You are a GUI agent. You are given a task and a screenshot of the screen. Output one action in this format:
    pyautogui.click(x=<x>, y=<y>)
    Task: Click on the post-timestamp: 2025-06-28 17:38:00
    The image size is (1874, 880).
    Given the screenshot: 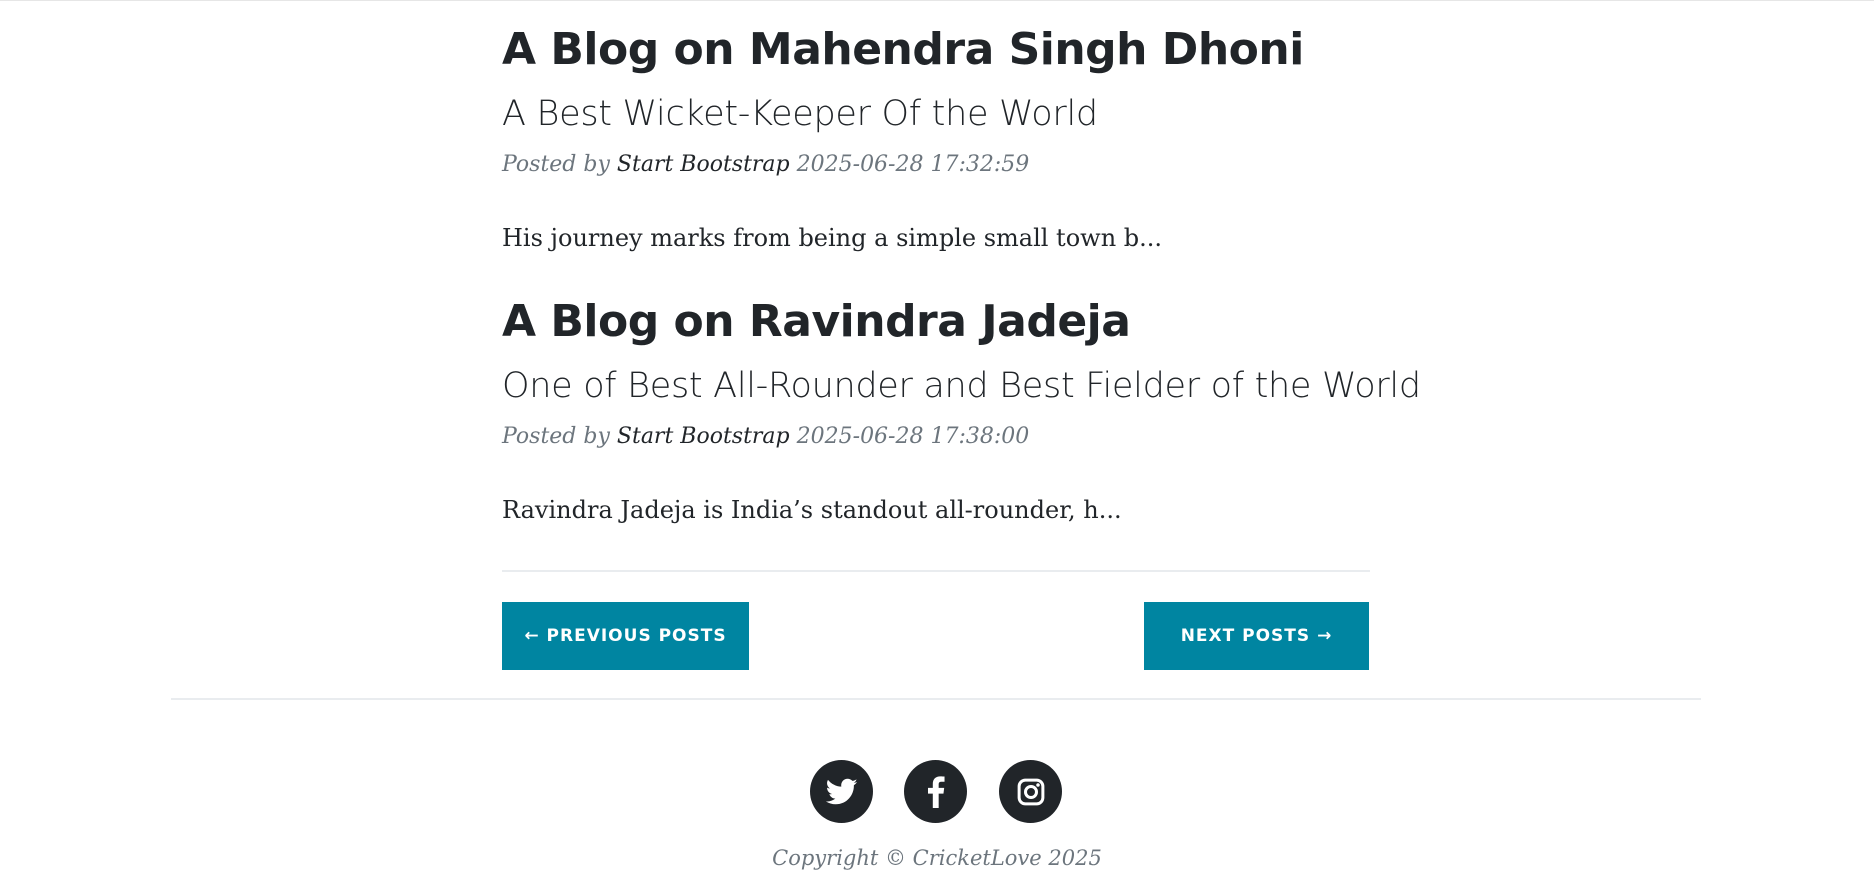 What is the action you would take?
    pyautogui.click(x=913, y=436)
    